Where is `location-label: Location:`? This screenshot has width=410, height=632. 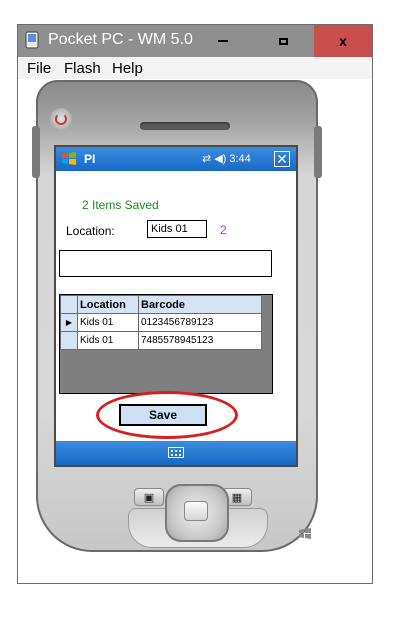
location-label: Location: is located at coordinates (90, 231).